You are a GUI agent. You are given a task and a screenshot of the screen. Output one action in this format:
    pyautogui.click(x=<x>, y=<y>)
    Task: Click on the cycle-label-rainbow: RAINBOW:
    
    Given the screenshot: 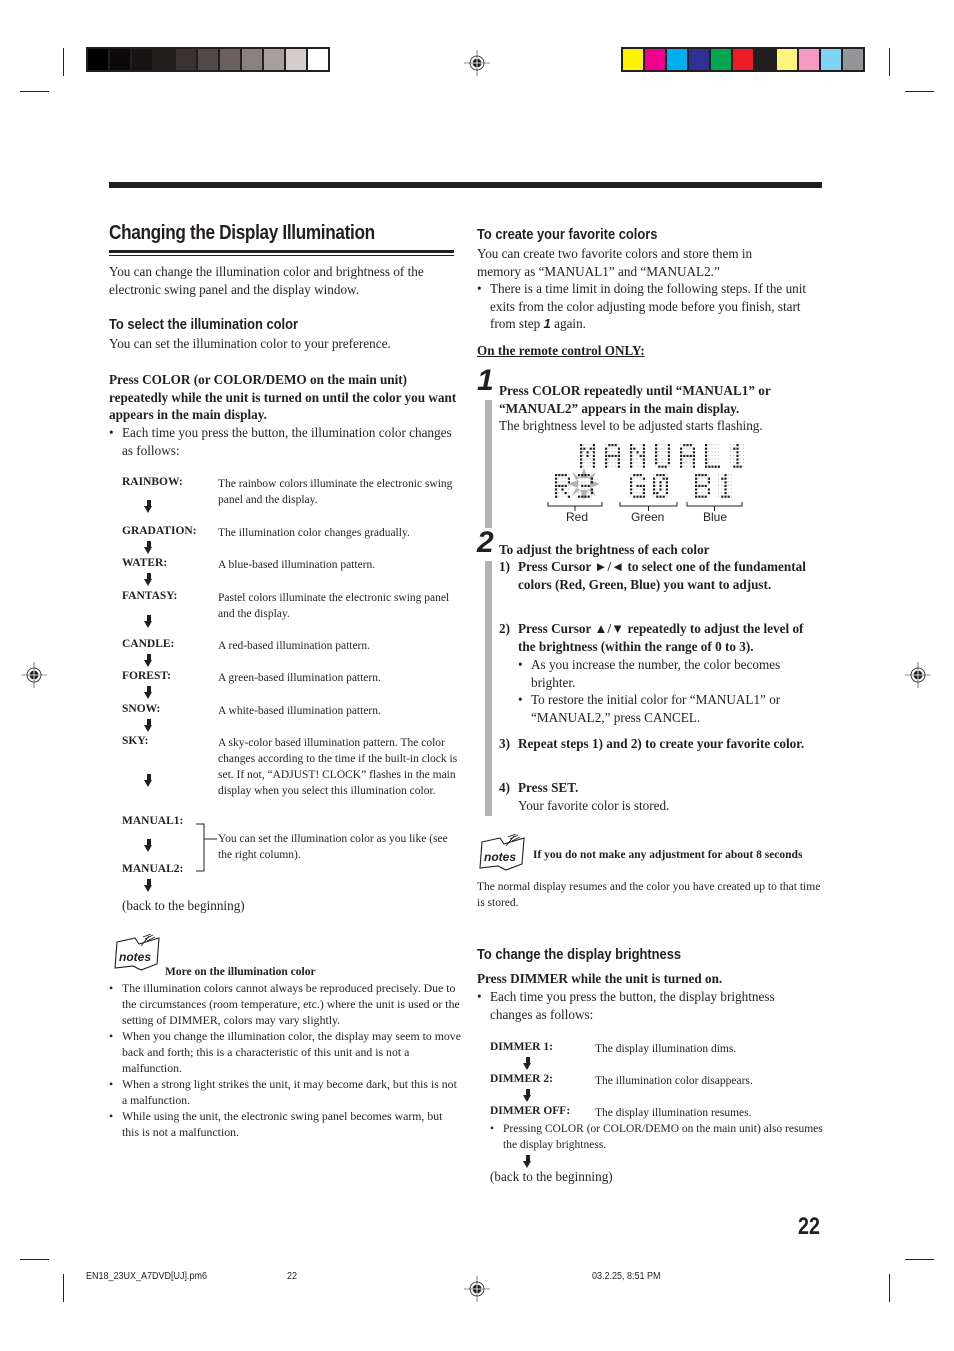 What is the action you would take?
    pyautogui.click(x=152, y=482)
    